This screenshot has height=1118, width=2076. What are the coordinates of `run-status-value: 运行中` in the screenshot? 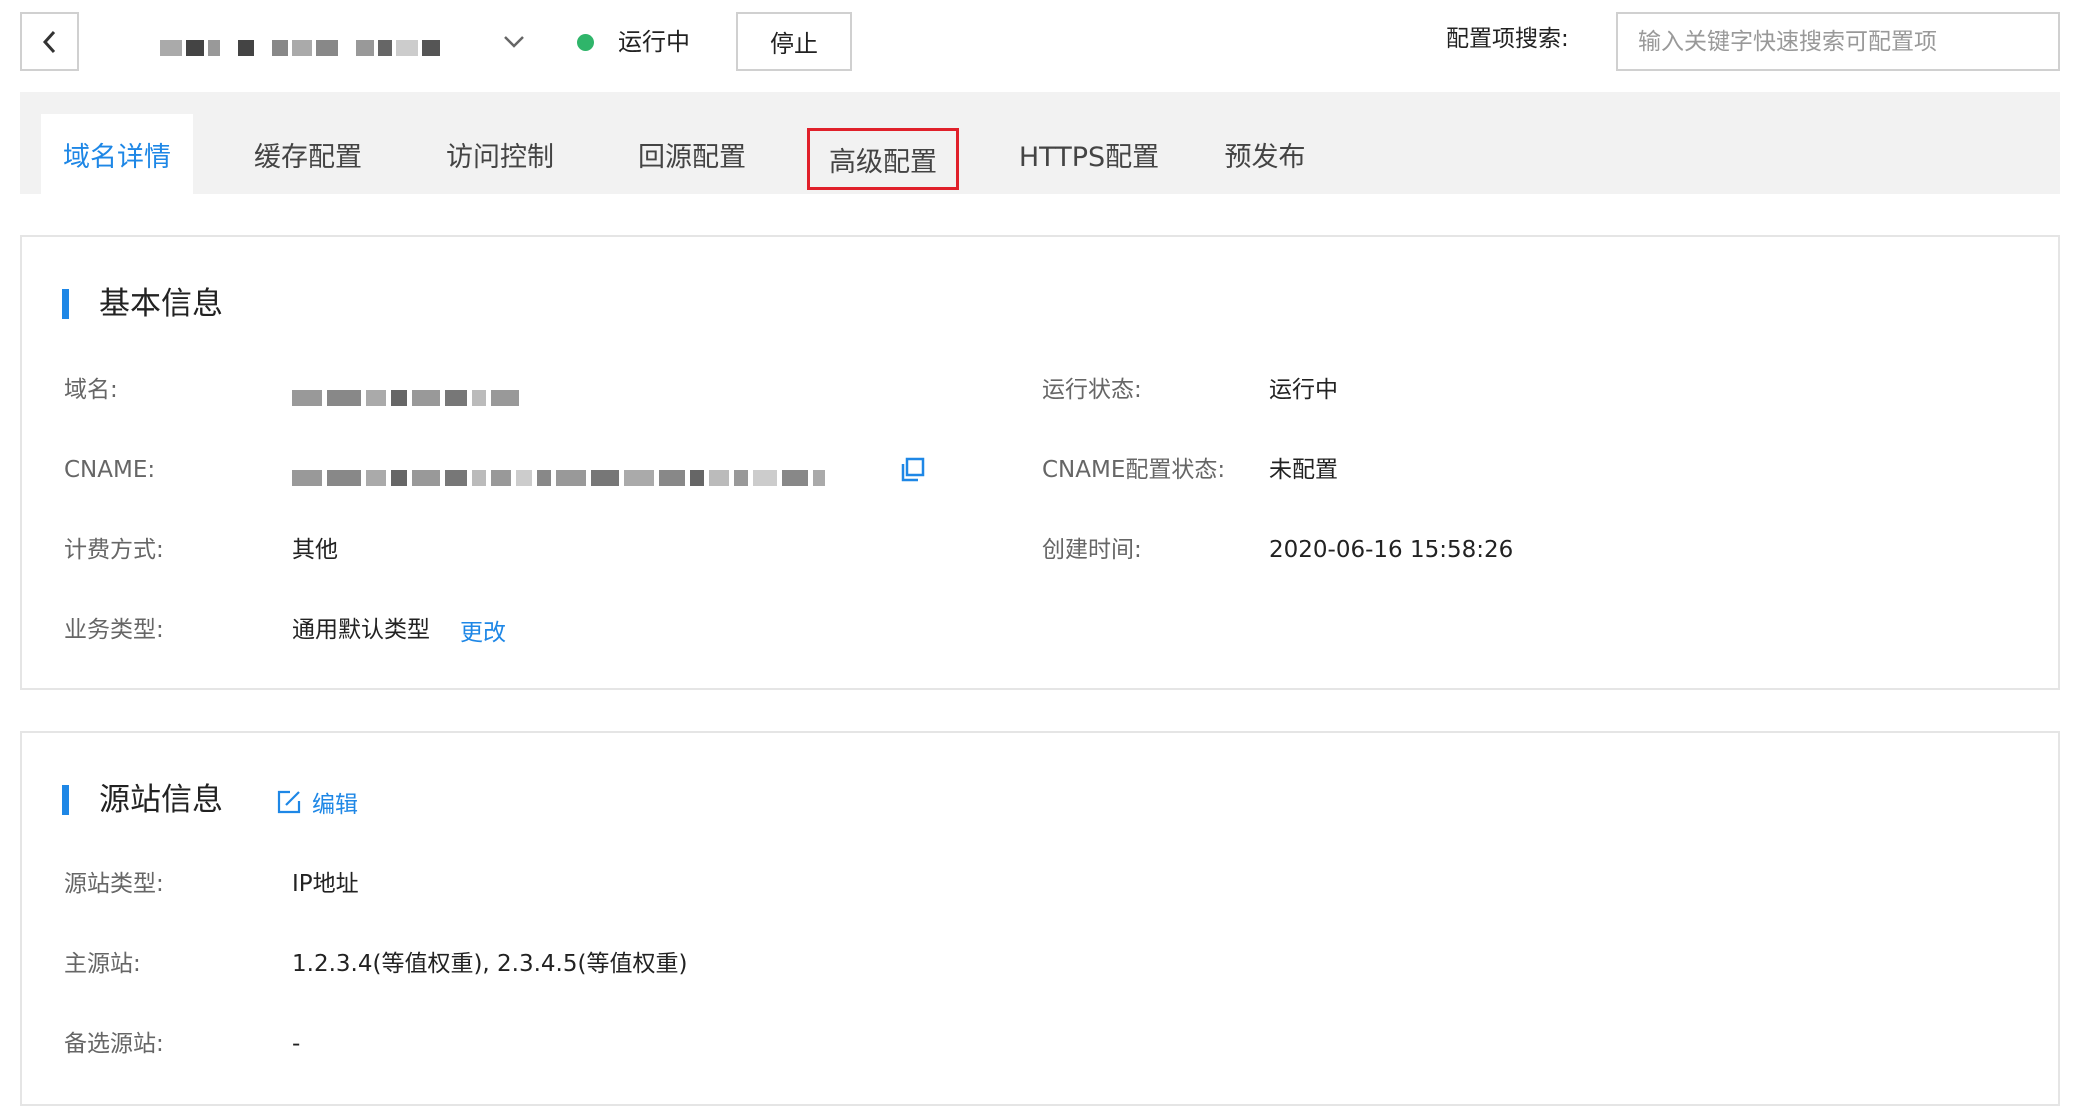 It's located at (1303, 390).